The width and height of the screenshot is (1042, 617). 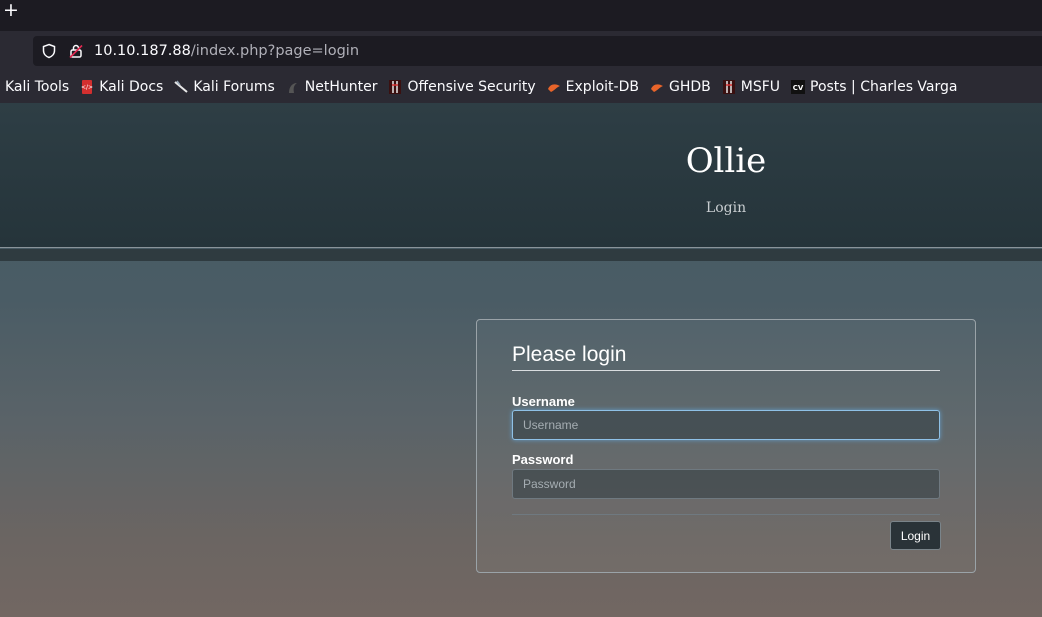 What do you see at coordinates (726, 425) in the screenshot?
I see `username-input` at bounding box center [726, 425].